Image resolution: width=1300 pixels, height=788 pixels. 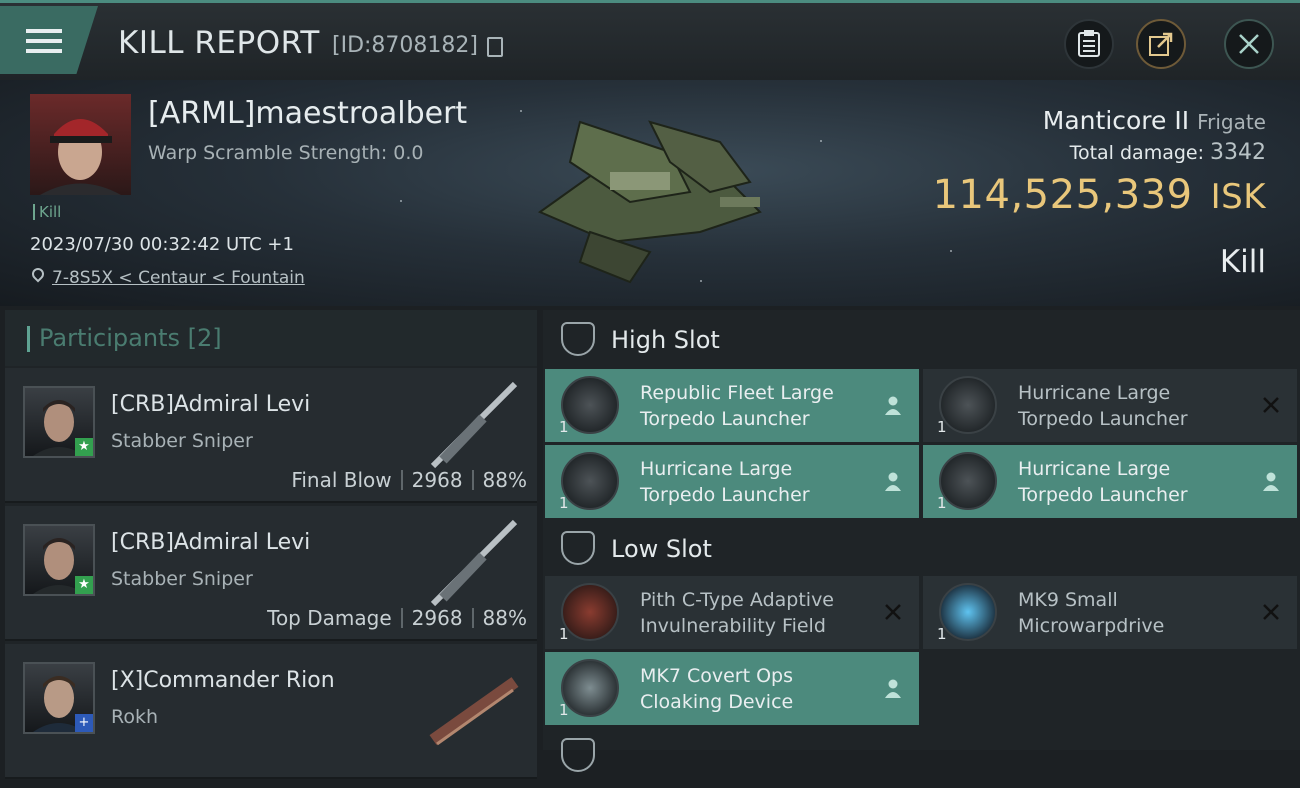 What do you see at coordinates (84, 723) in the screenshot?
I see `plus-icon: +` at bounding box center [84, 723].